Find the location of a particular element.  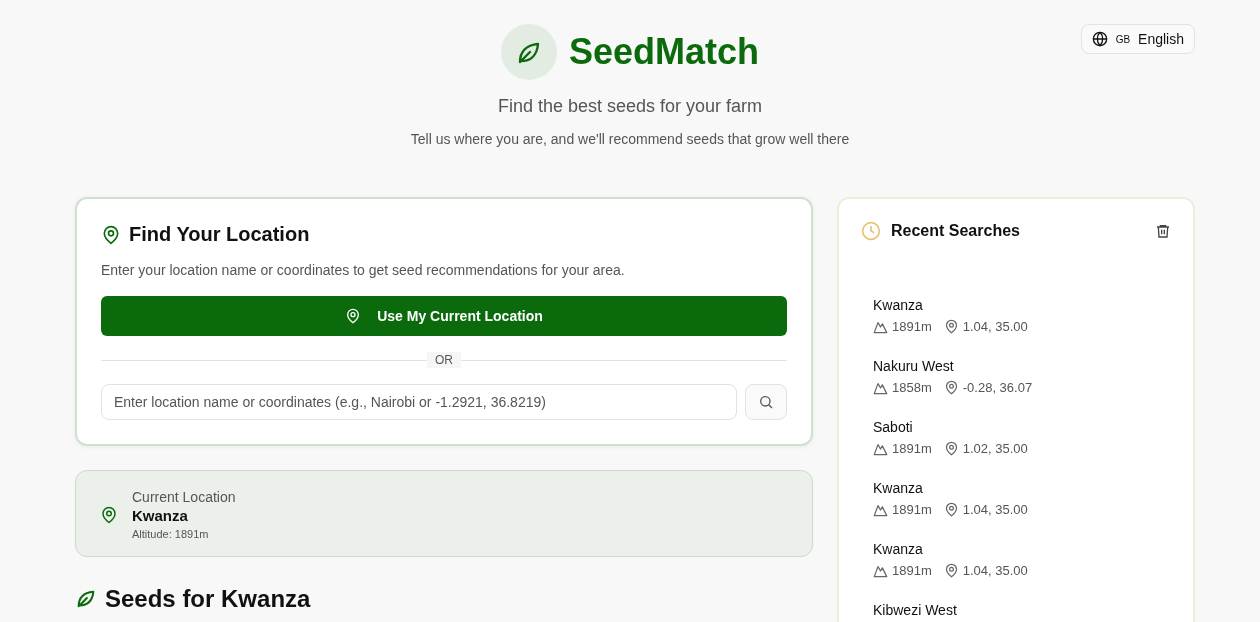

panel-title: Recent Searches is located at coordinates (956, 231).